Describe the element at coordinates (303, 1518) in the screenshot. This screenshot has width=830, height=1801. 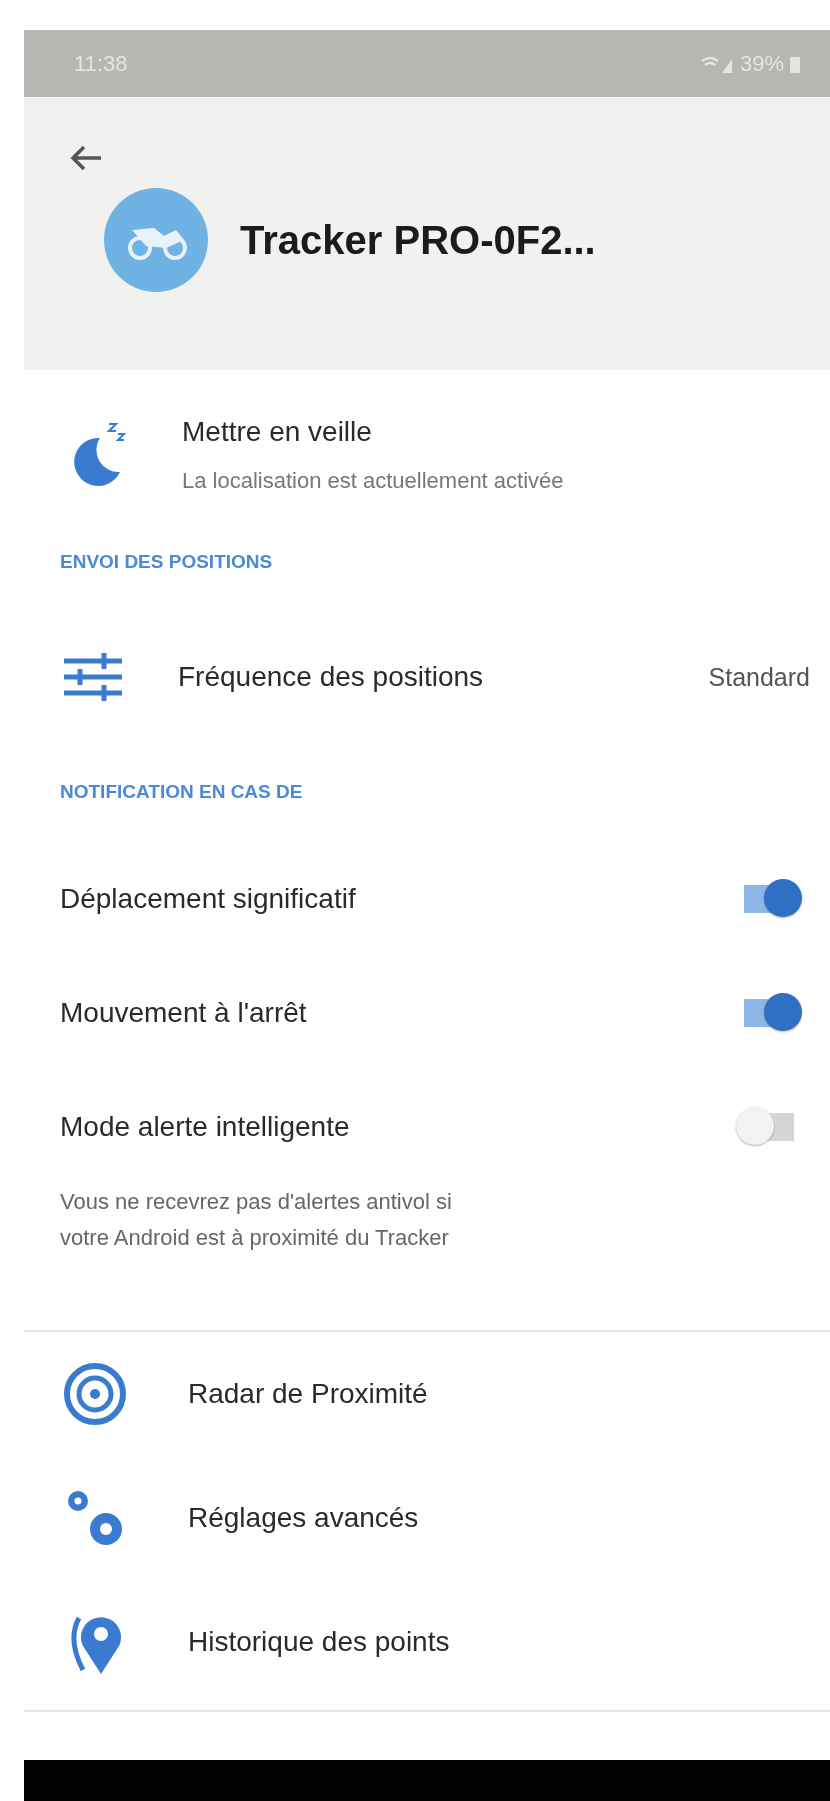
I see `menu-item: Réglages avancés` at that location.